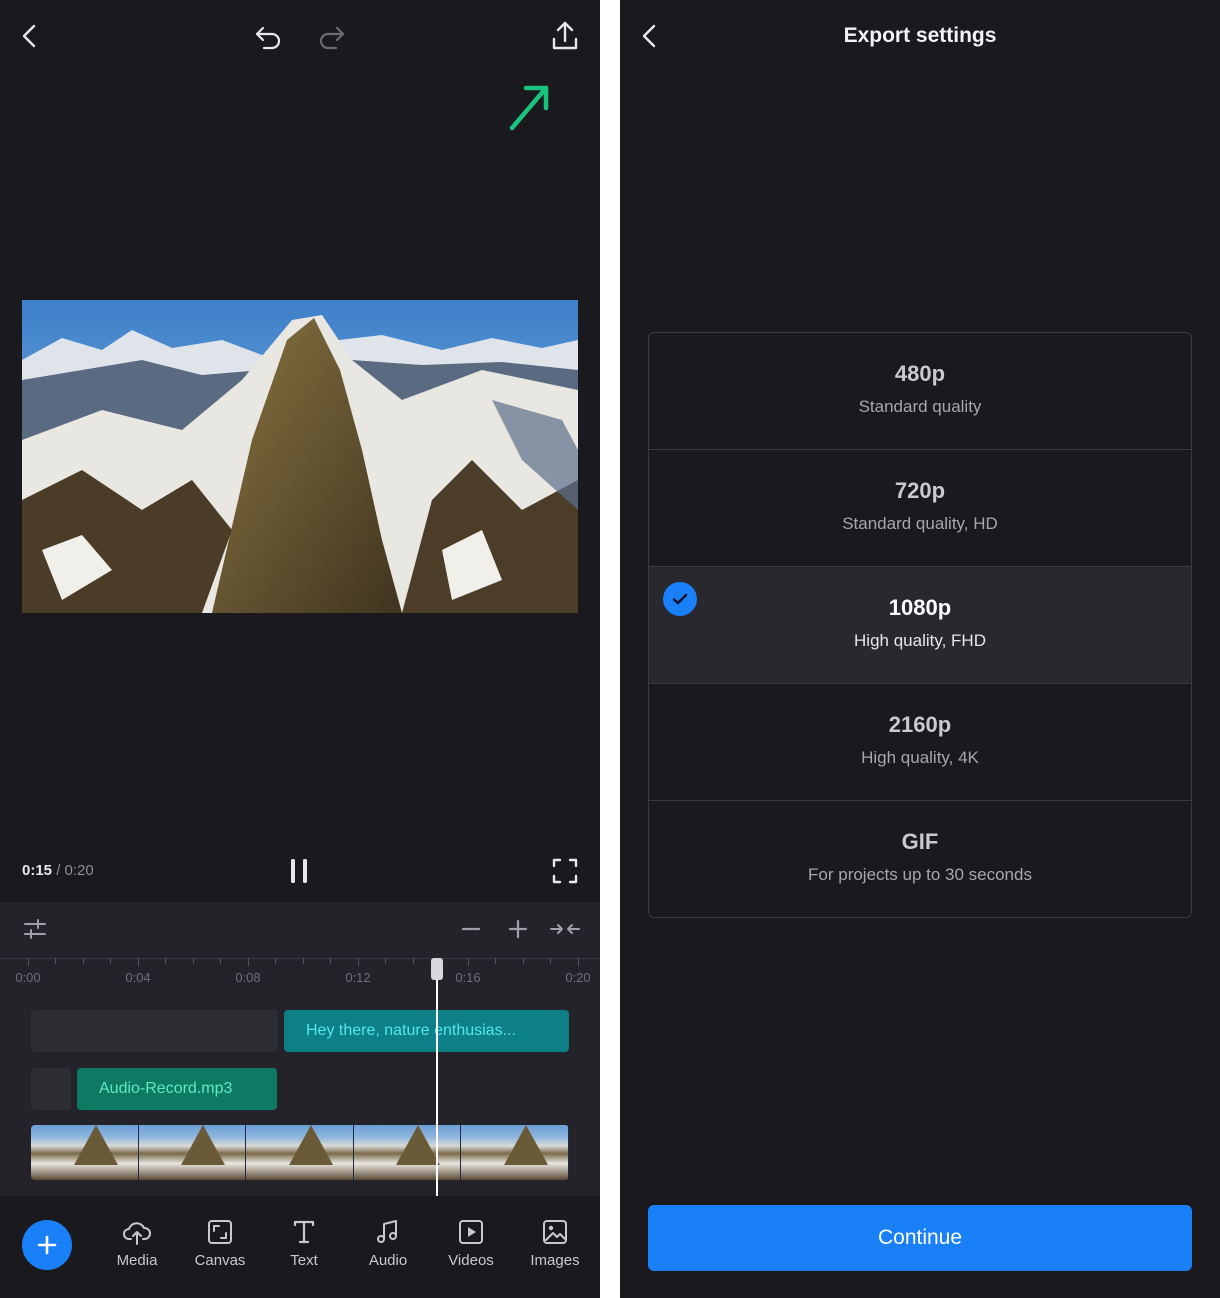  I want to click on option-480p: 480p Standard quality, so click(920, 391).